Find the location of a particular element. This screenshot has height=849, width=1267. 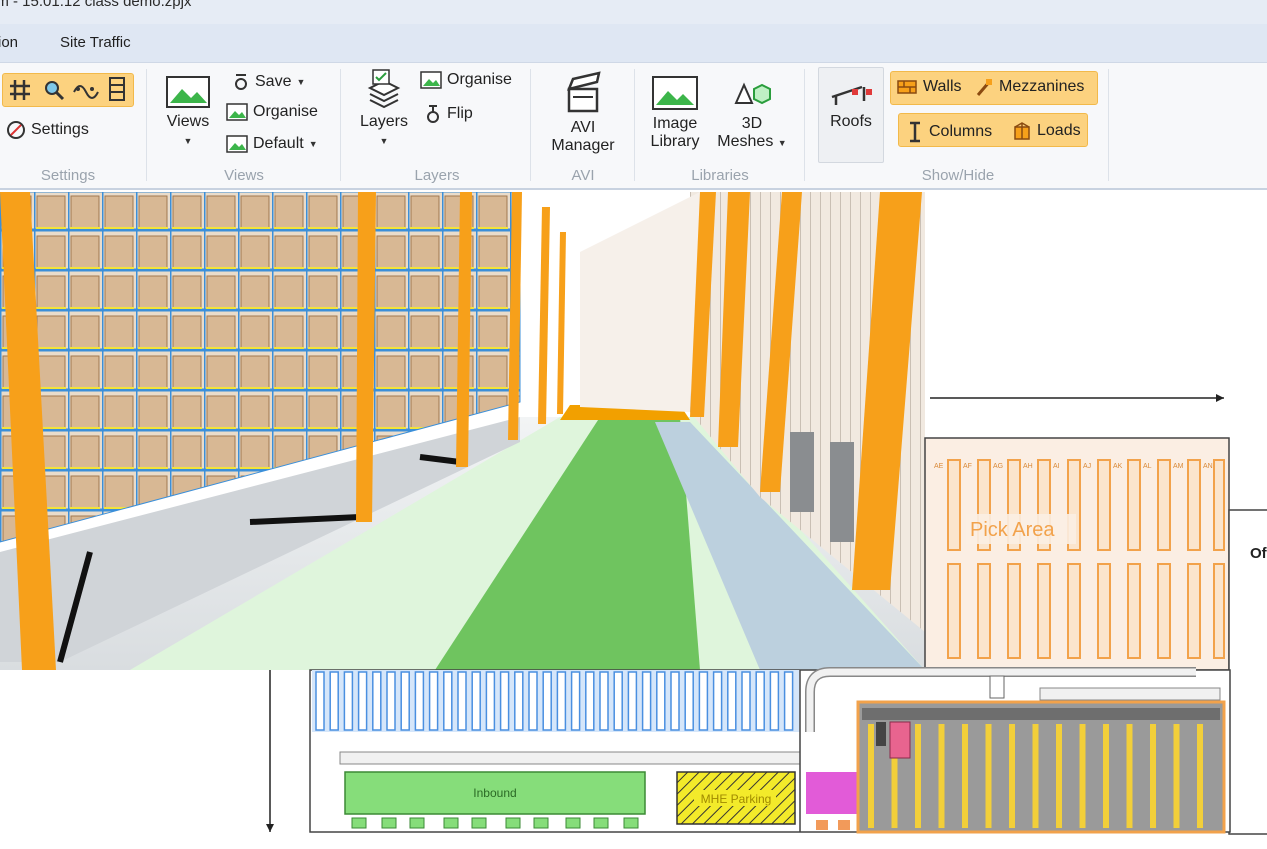

save-view-icon is located at coordinates (241, 82).